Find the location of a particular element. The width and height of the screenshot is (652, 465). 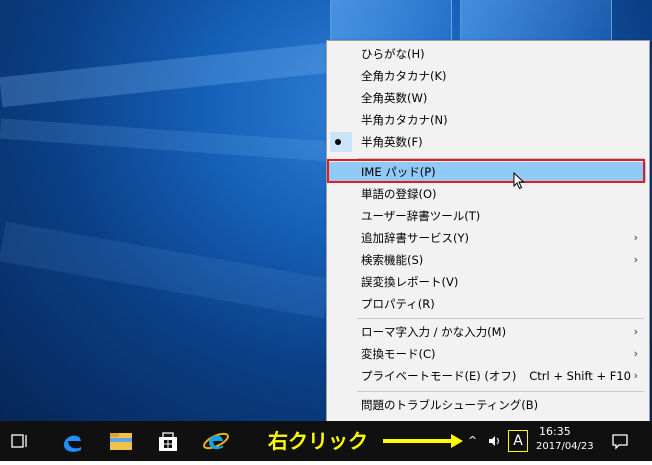

edge-button is located at coordinates (72, 441).